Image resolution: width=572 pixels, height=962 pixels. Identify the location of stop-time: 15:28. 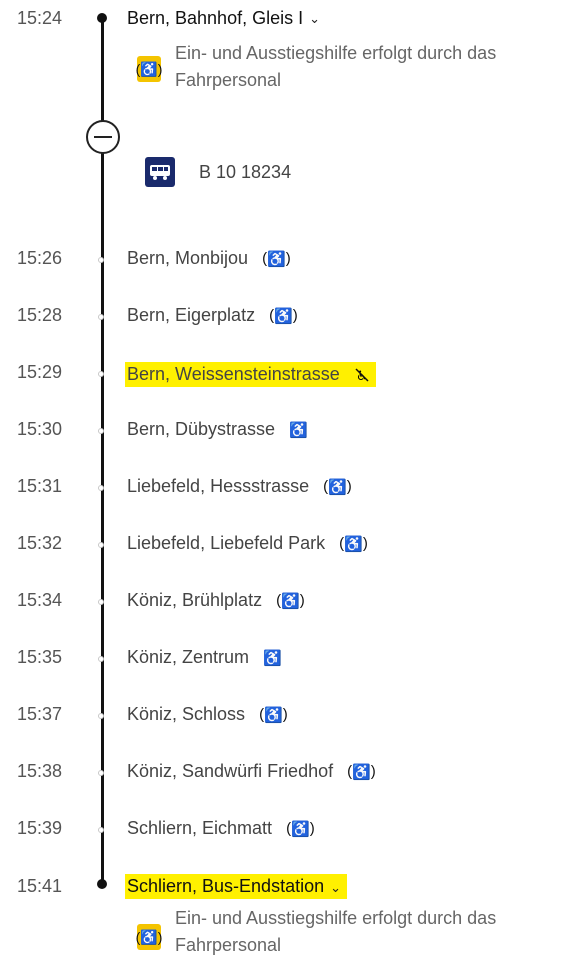
(40, 315).